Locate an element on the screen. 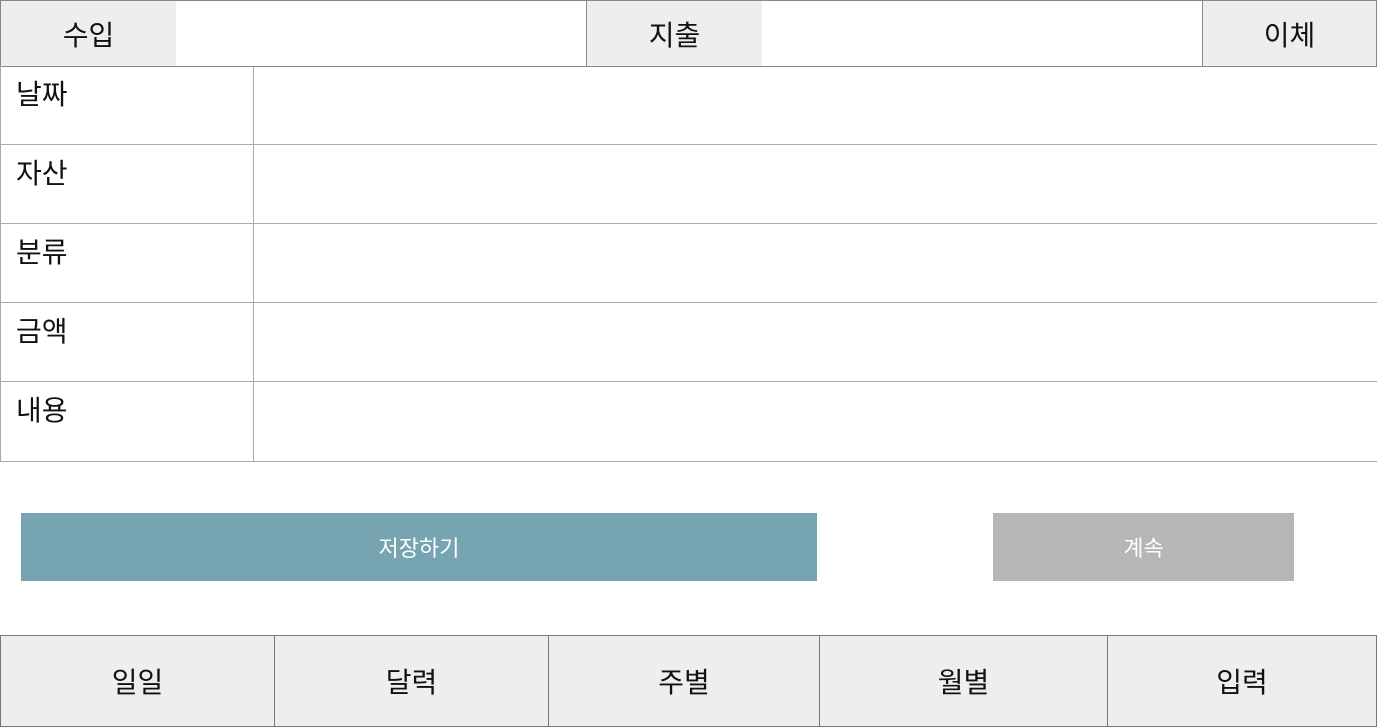  expense-amount-display is located at coordinates (982, 33).